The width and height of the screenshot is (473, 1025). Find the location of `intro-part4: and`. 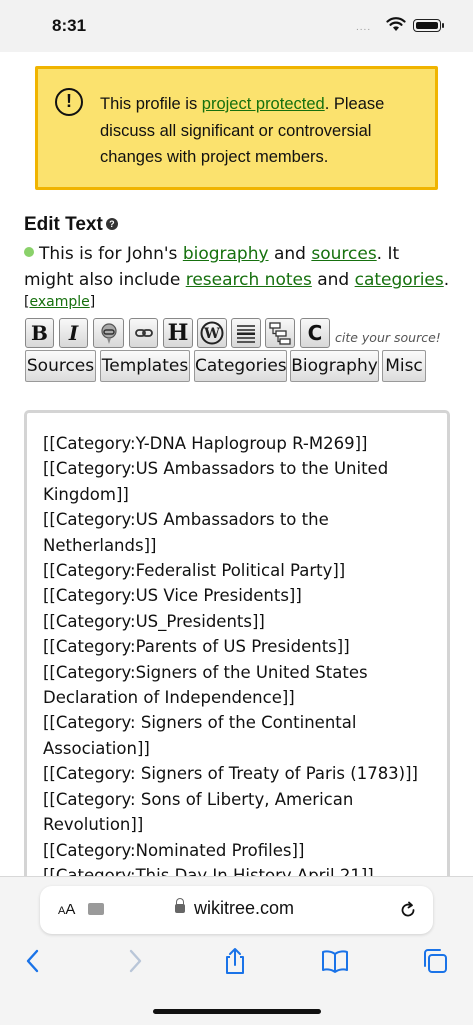

intro-part4: and is located at coordinates (333, 280).